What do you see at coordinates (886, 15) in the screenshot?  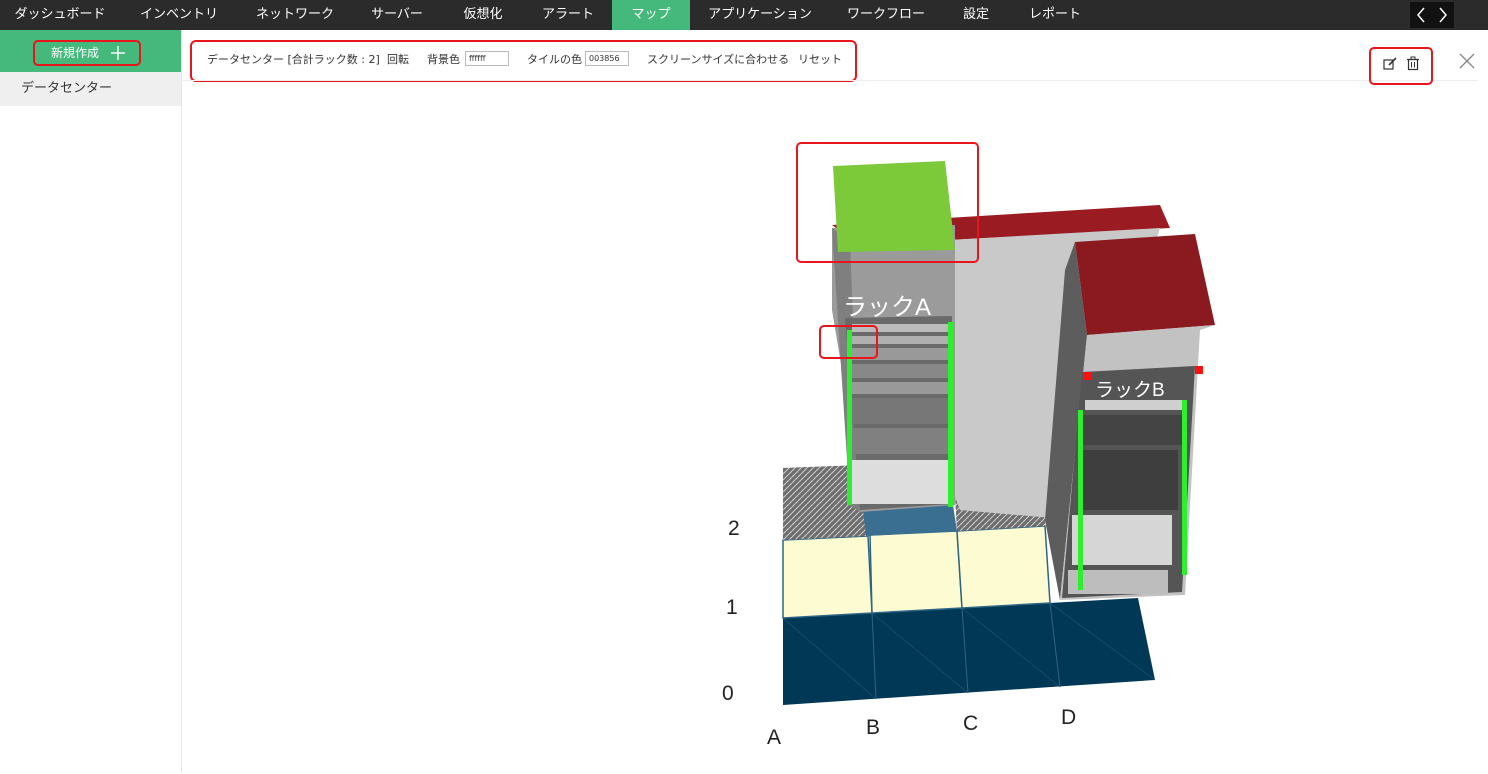 I see `nav-item-workflow: ワークフロー` at bounding box center [886, 15].